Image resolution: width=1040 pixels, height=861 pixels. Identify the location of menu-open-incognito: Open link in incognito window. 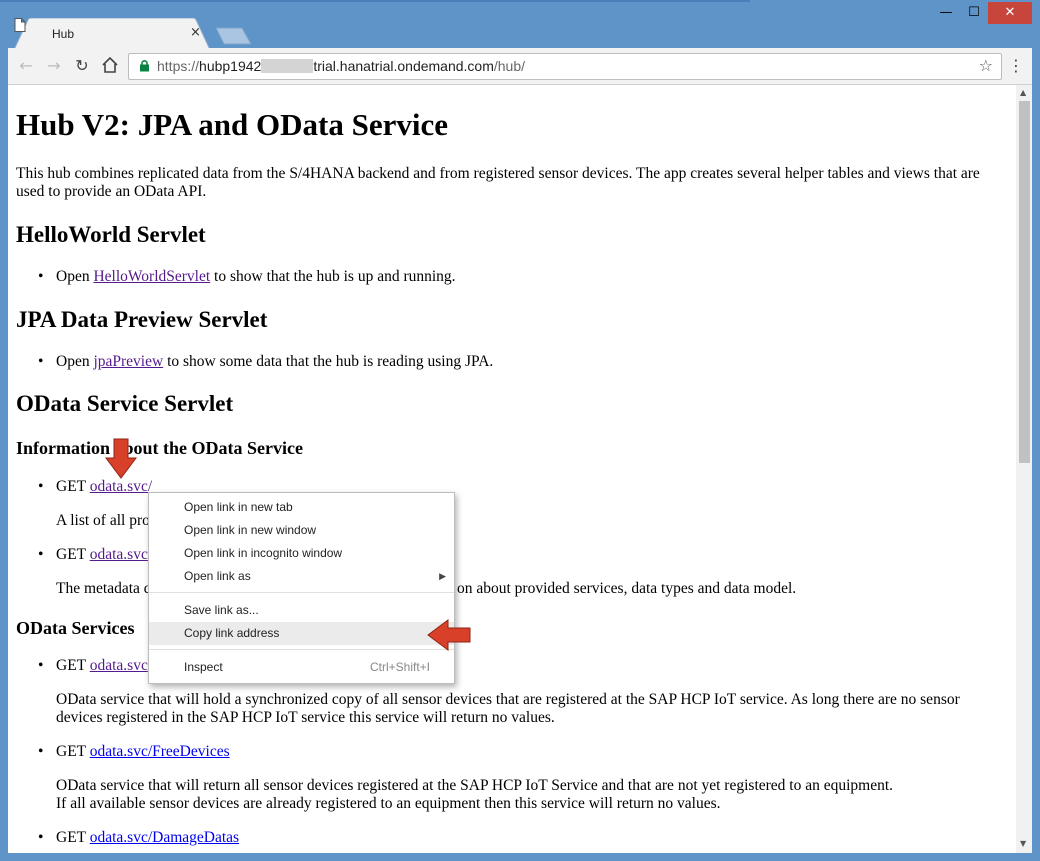
(301, 553).